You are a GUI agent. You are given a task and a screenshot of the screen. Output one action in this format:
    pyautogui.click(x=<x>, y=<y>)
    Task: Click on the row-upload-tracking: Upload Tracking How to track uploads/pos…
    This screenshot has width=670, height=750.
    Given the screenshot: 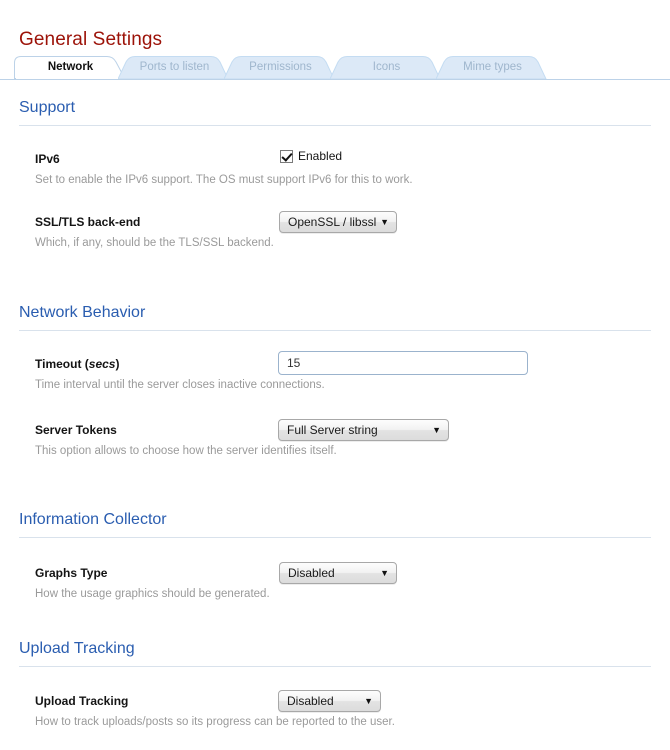 What is the action you would take?
    pyautogui.click(x=335, y=709)
    